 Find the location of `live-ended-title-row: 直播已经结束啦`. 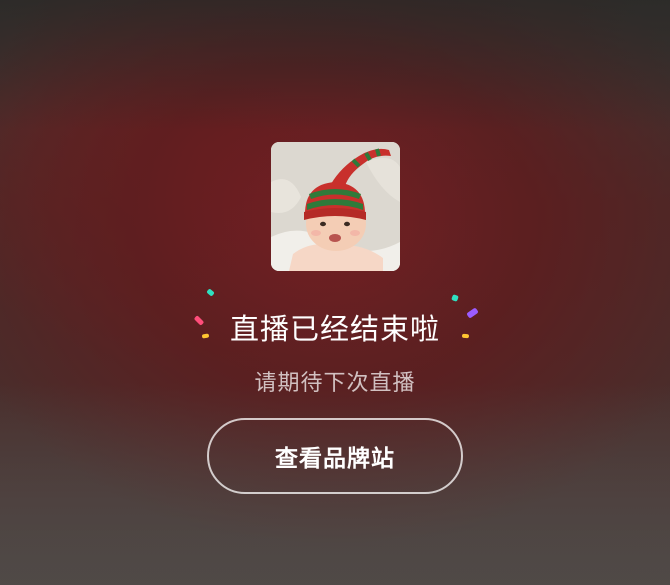

live-ended-title-row: 直播已经结束啦 is located at coordinates (335, 319).